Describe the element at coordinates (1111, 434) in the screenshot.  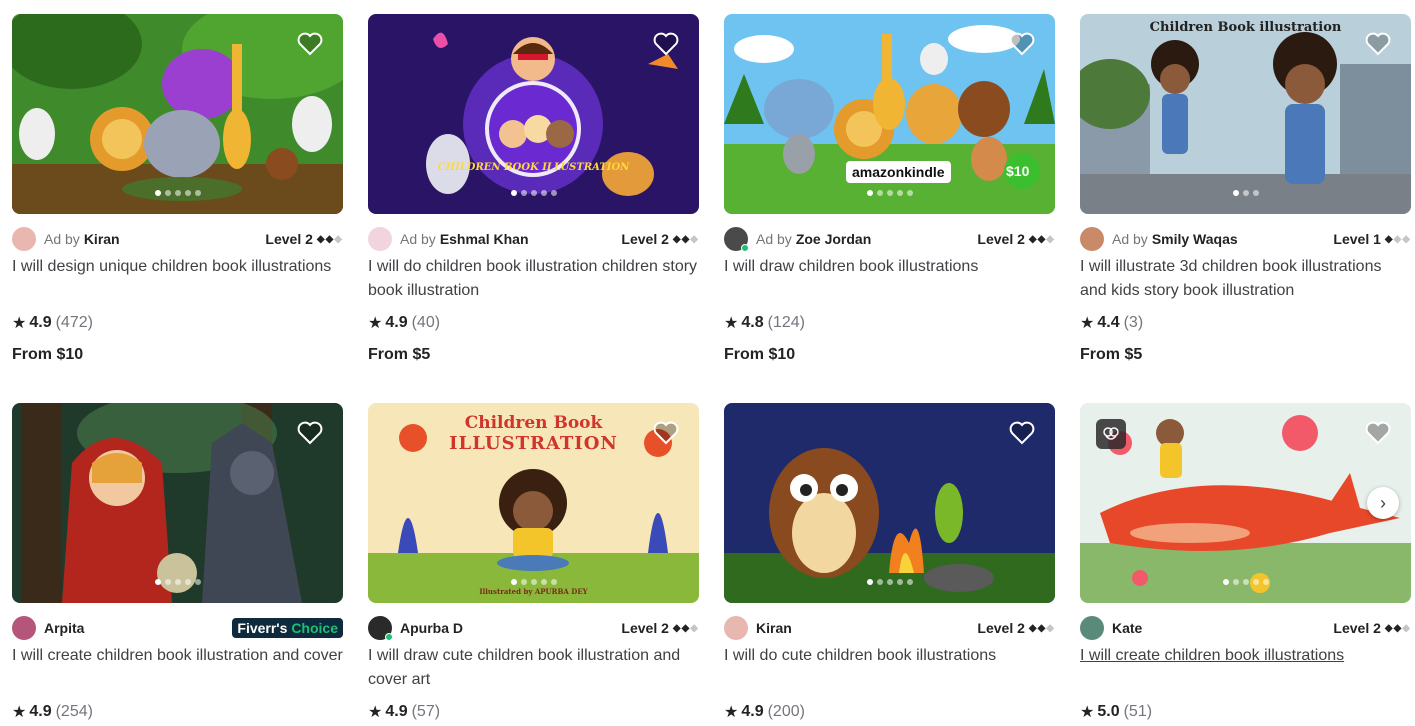
I see `ai-brain-icon` at that location.